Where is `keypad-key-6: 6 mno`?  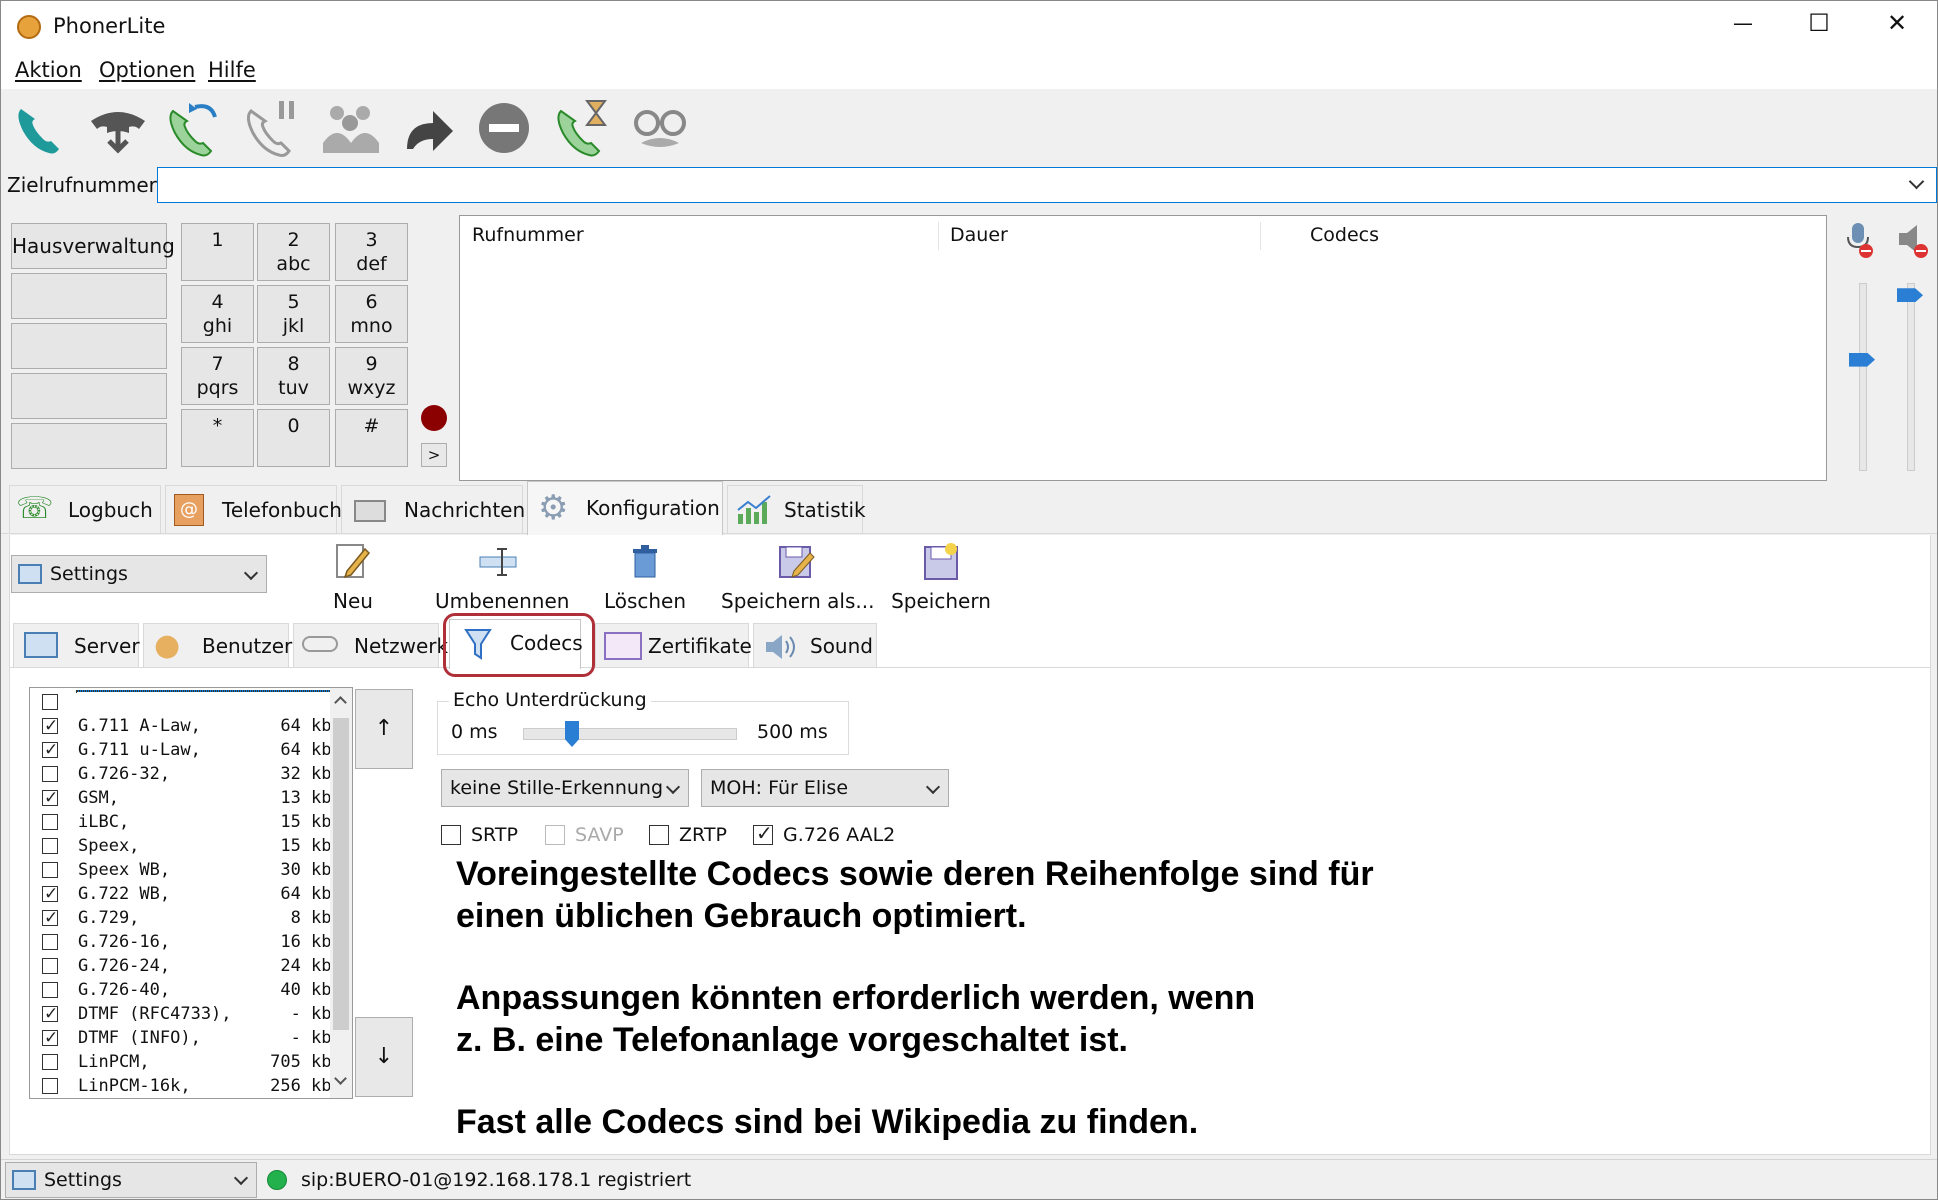 keypad-key-6: 6 mno is located at coordinates (371, 314).